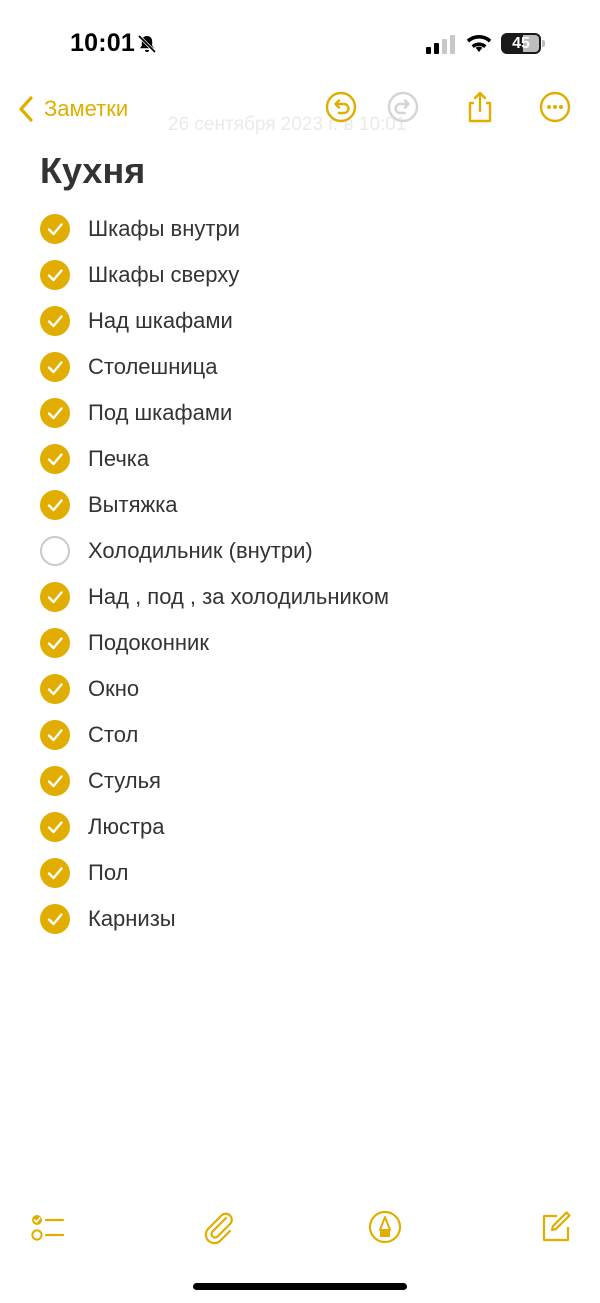 This screenshot has width=600, height=1303. Describe the element at coordinates (480, 107) in the screenshot. I see `share-icon` at that location.